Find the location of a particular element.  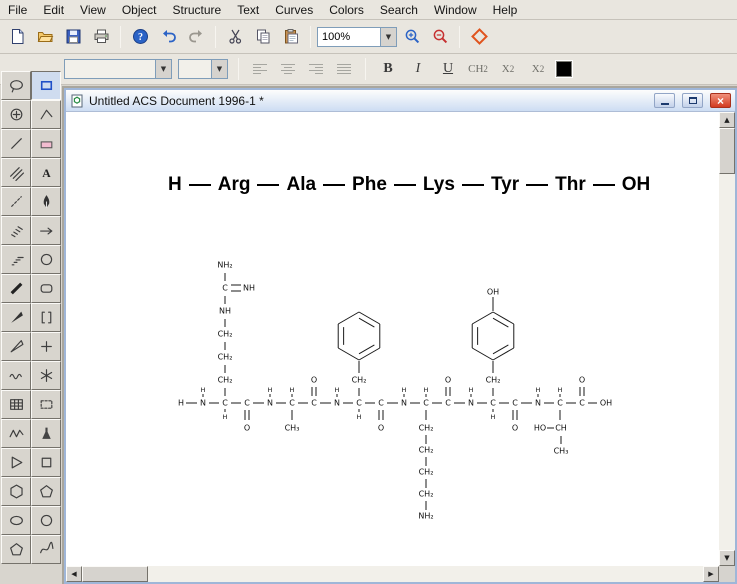

font-family-select is located at coordinates (118, 69).